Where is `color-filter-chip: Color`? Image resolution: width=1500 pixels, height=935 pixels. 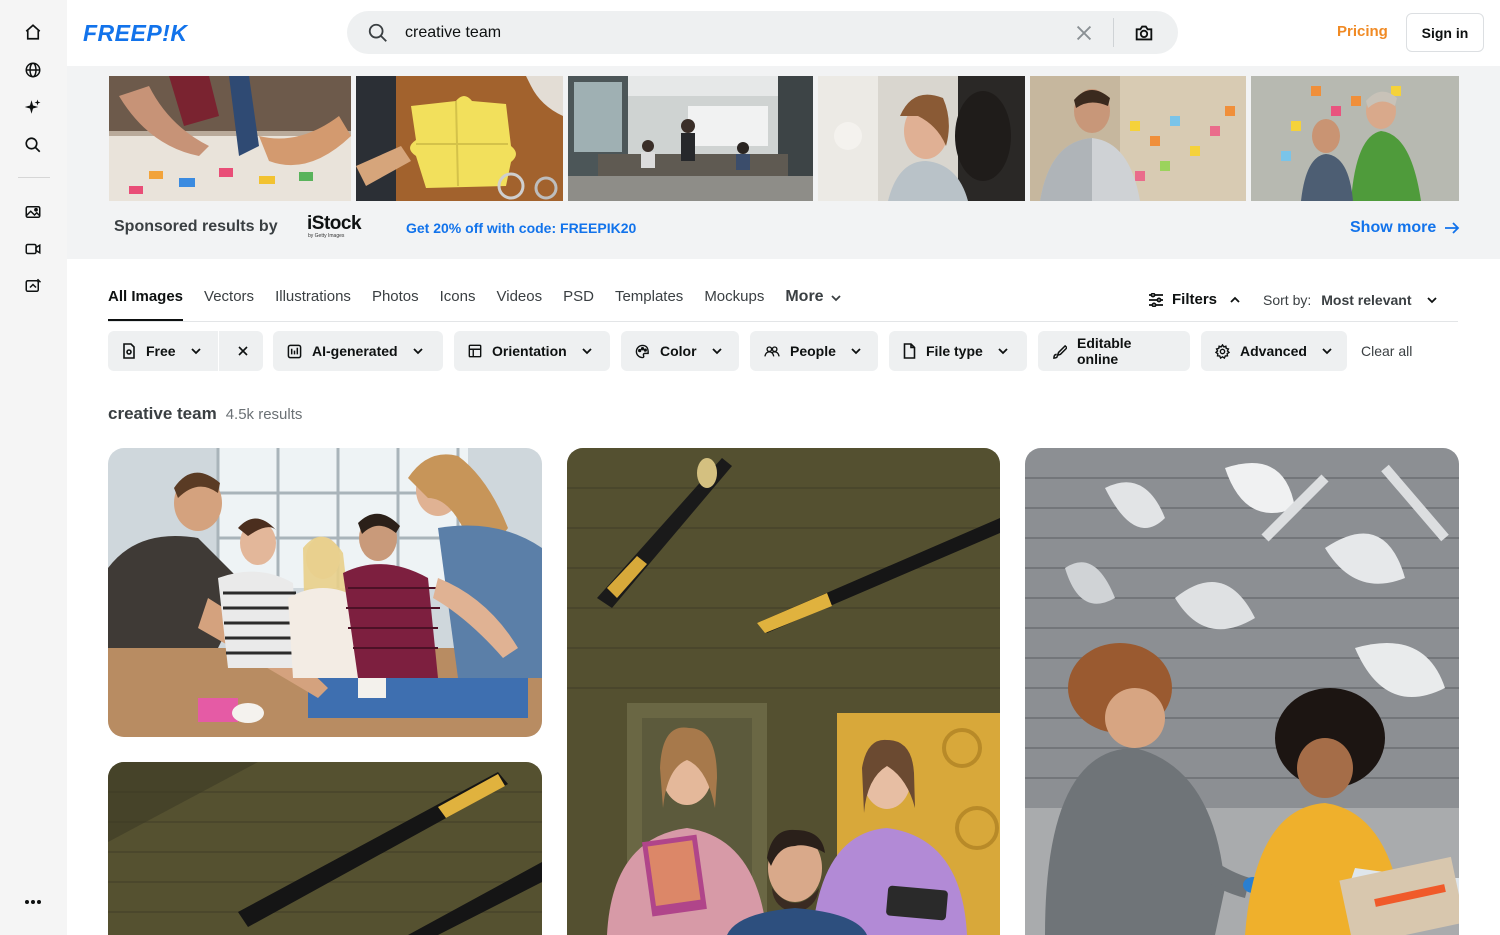
color-filter-chip: Color is located at coordinates (680, 351).